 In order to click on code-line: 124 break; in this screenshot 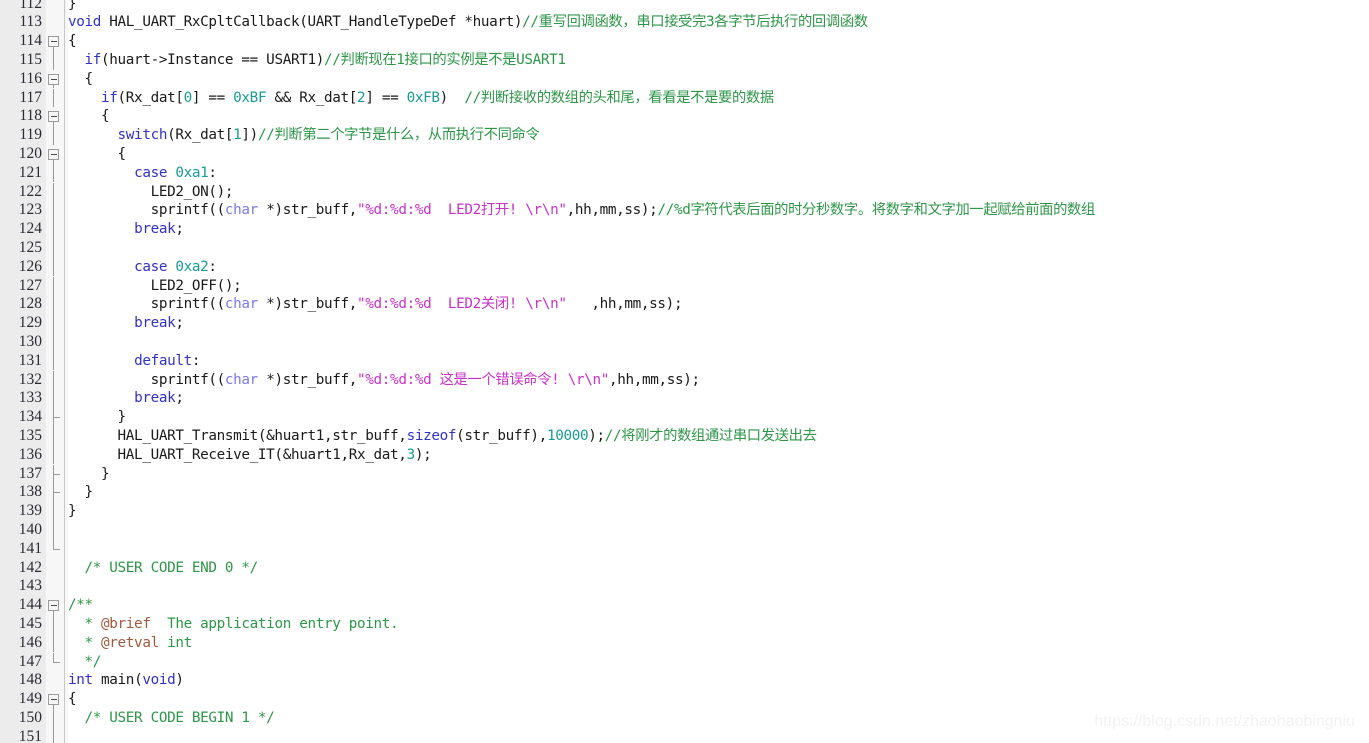, I will do `click(684, 229)`.